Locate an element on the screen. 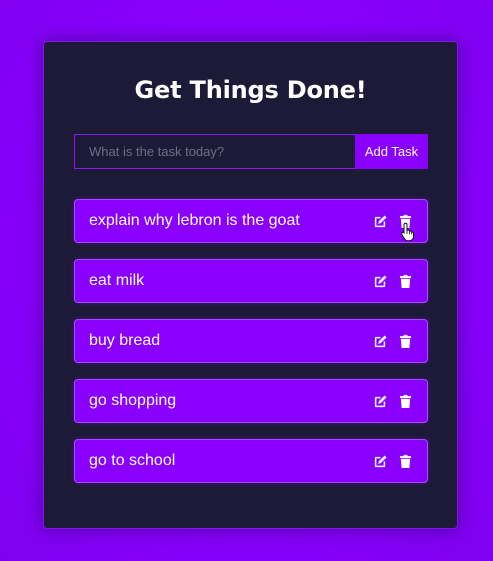 This screenshot has width=493, height=561. task-text: explain why lebron is the goat is located at coordinates (231, 221).